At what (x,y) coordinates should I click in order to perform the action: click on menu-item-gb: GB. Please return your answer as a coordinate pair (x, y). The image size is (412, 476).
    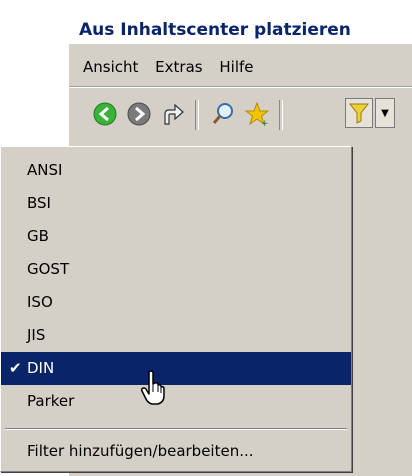
    Looking at the image, I should click on (176, 236).